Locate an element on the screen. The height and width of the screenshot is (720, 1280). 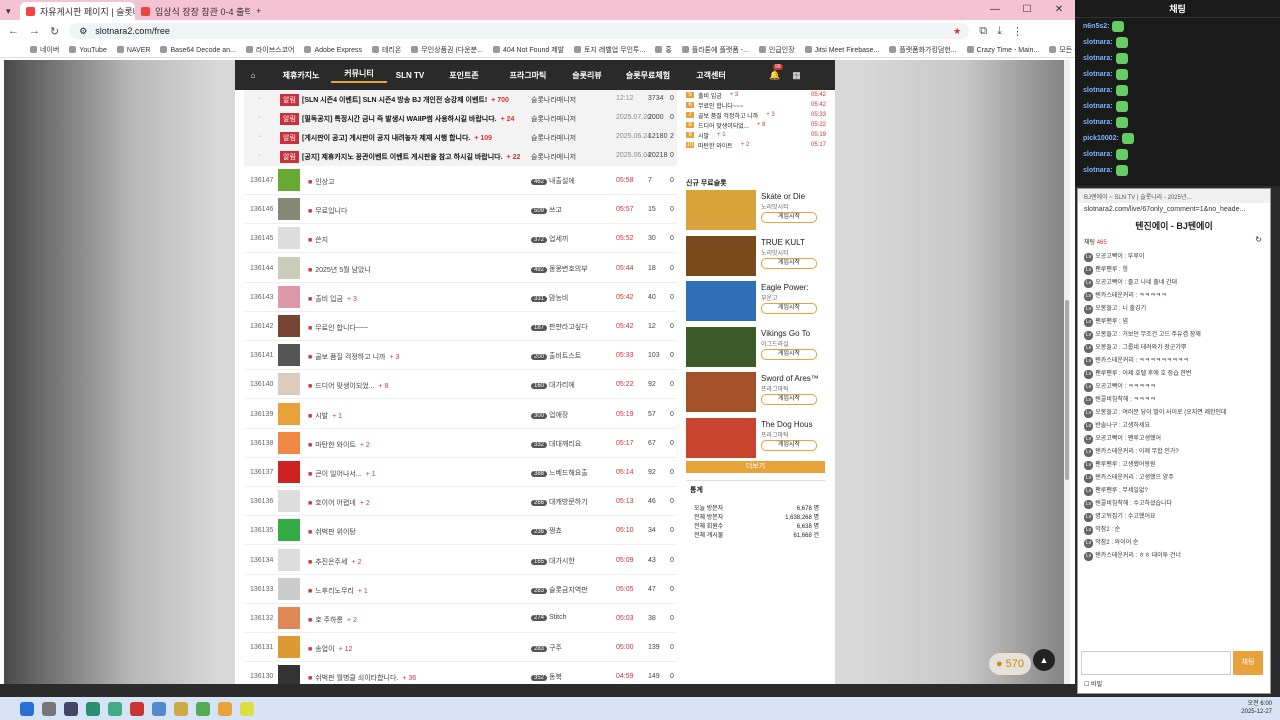
game-name: Vikings Go To is located at coordinates (785, 333).